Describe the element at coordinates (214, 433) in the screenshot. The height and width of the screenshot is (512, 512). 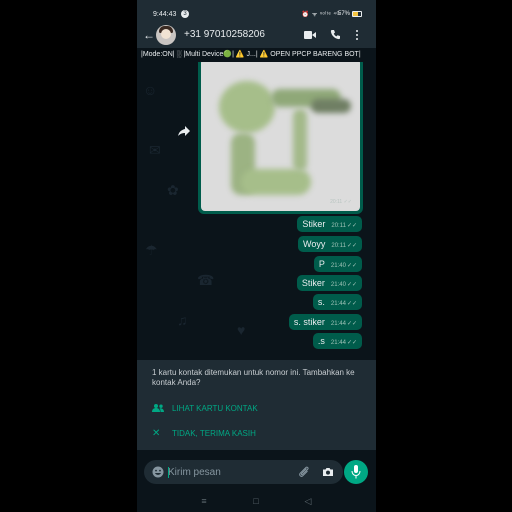
I see `dismiss-label: TIDAK, TERIMA KASIH` at that location.